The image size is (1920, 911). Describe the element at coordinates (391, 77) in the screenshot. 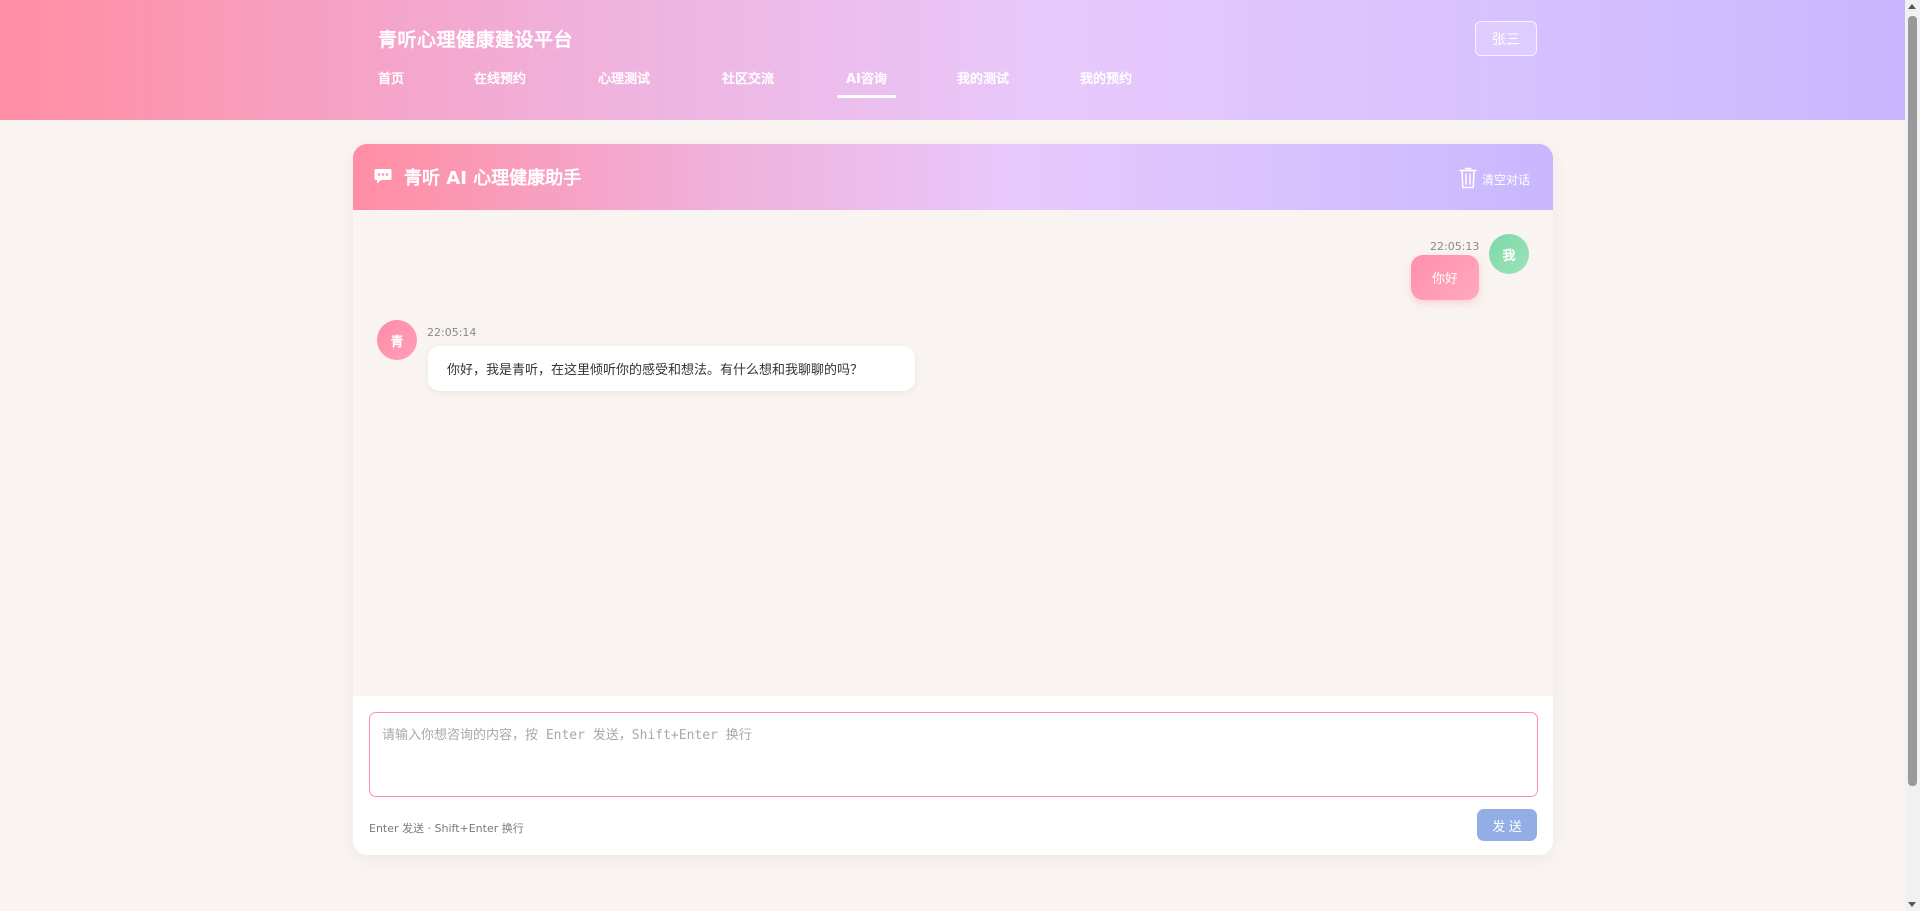

I see `nav-item-home: 首页` at that location.